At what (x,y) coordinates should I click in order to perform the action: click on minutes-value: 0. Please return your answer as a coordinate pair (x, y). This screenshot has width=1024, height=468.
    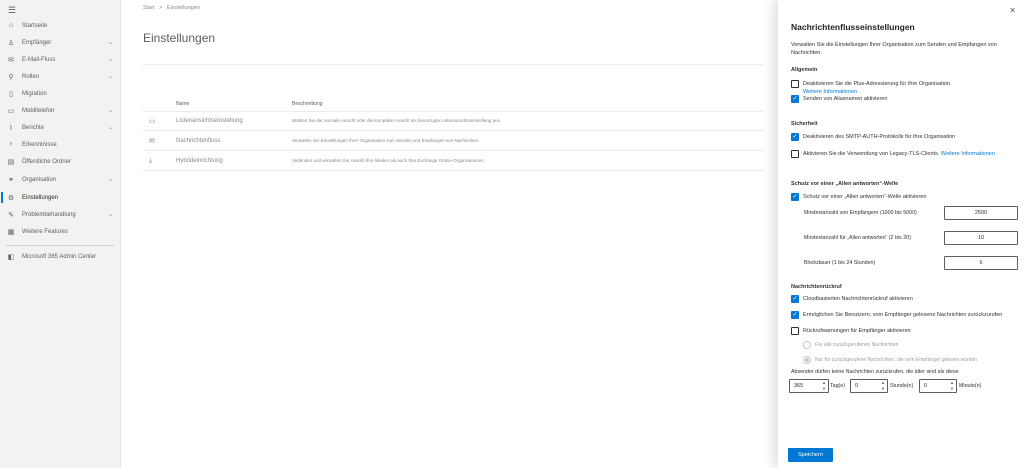
    Looking at the image, I should click on (926, 386).